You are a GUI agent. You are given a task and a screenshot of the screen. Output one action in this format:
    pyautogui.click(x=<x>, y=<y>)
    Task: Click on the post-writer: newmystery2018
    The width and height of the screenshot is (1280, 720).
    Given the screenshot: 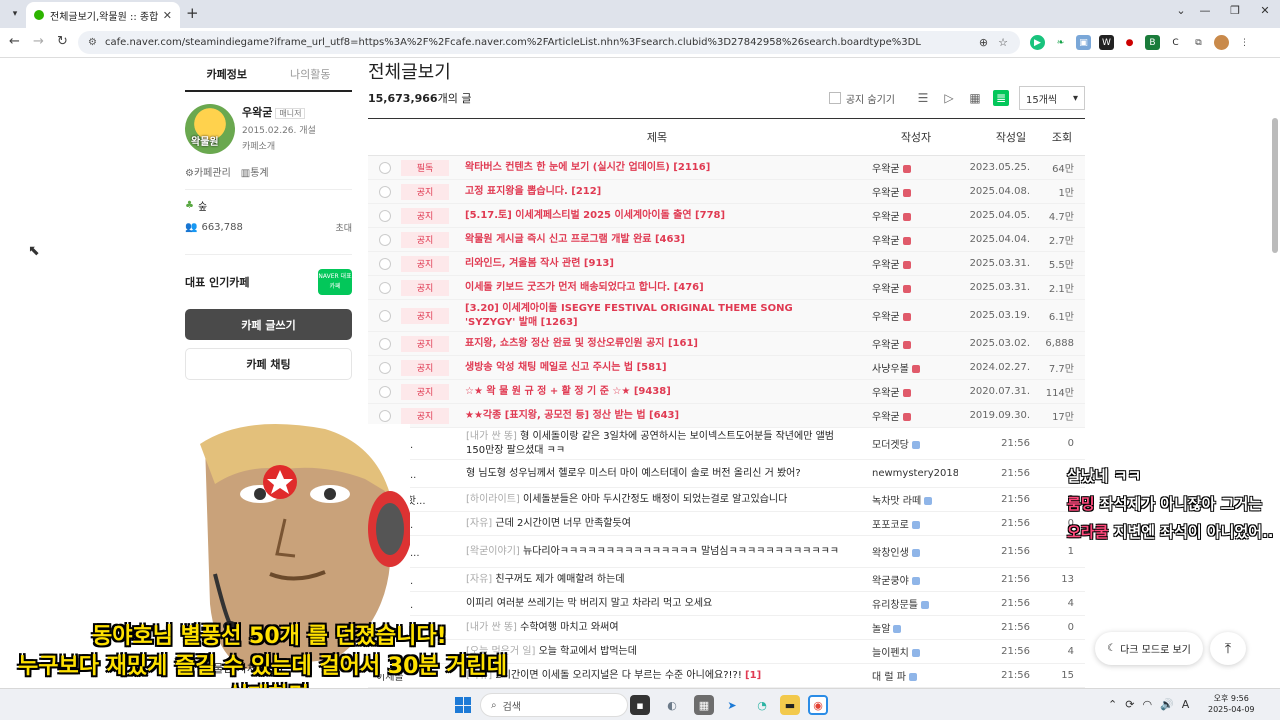 What is the action you would take?
    pyautogui.click(x=915, y=473)
    